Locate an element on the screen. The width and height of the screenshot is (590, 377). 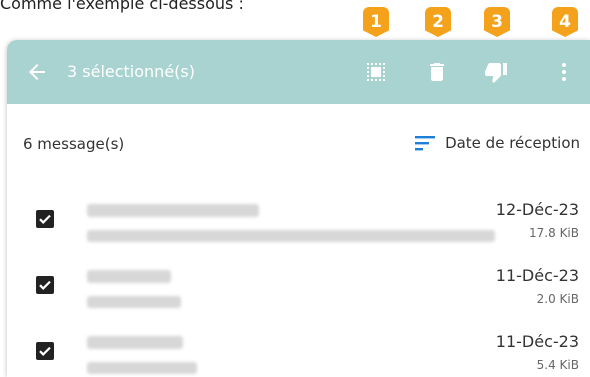
sort-icon is located at coordinates (425, 143).